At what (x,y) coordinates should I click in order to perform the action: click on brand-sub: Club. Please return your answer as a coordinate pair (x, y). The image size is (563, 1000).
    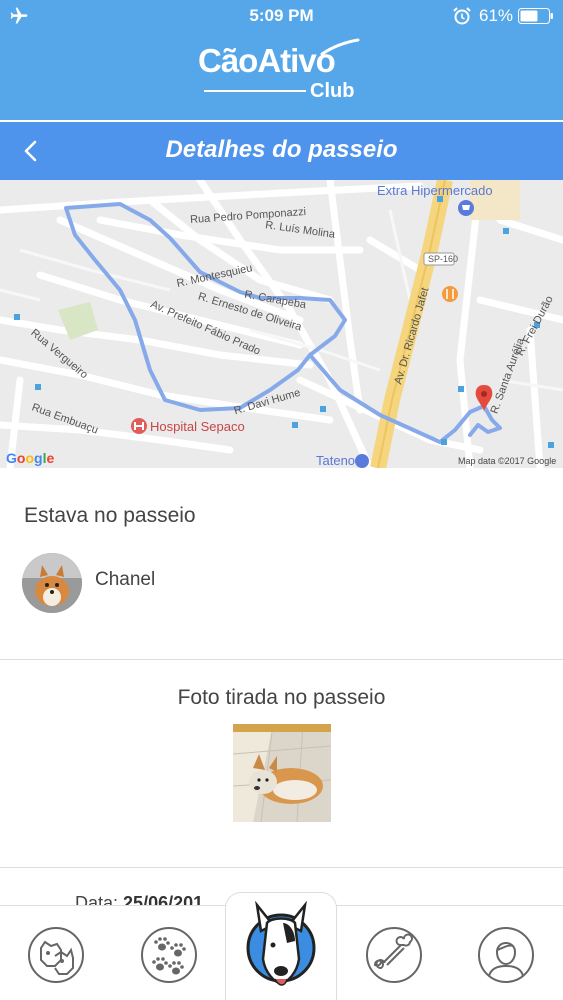
    Looking at the image, I should click on (332, 91).